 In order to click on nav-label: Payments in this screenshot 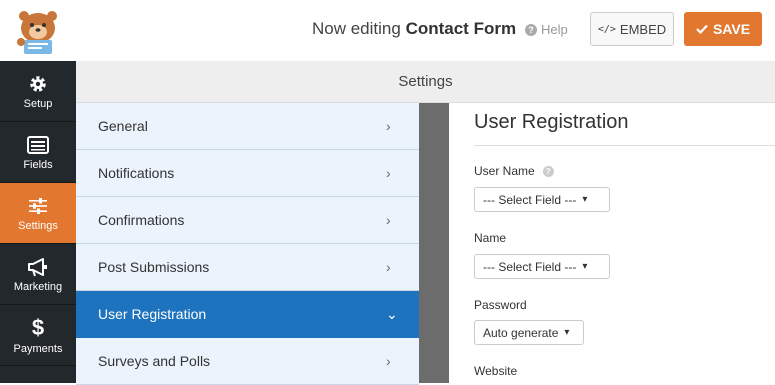, I will do `click(38, 348)`.